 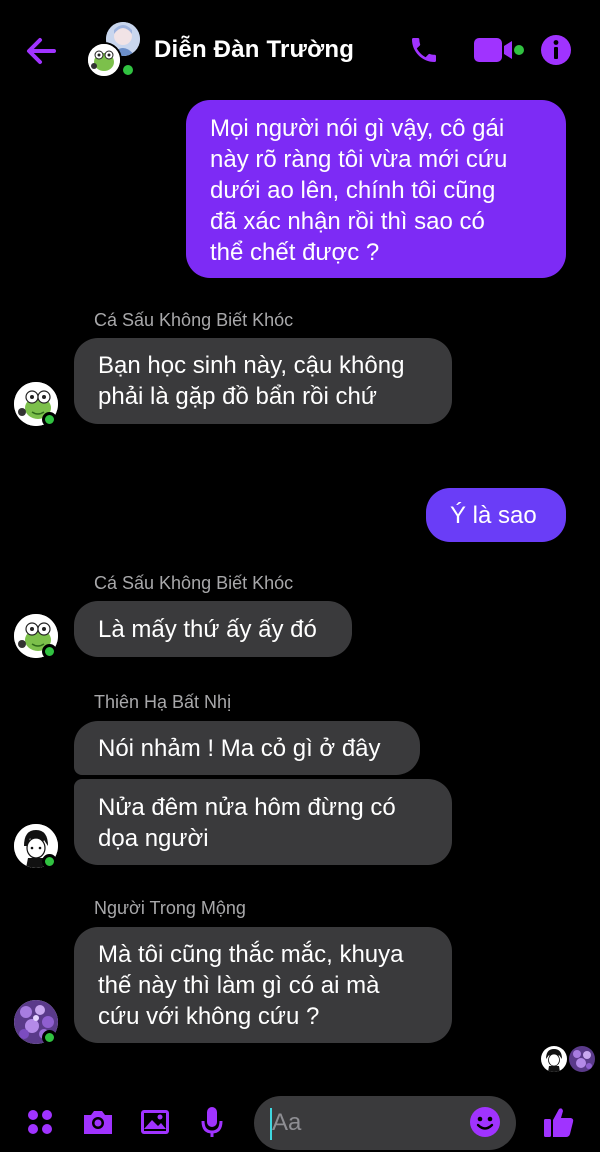 I want to click on sender-name: Người Trong Mộng, so click(x=170, y=908).